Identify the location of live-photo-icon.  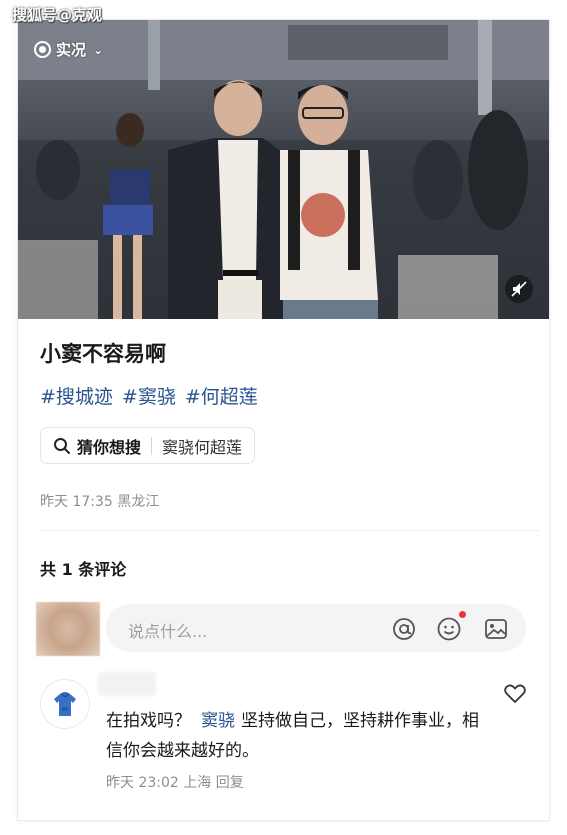
(42, 49).